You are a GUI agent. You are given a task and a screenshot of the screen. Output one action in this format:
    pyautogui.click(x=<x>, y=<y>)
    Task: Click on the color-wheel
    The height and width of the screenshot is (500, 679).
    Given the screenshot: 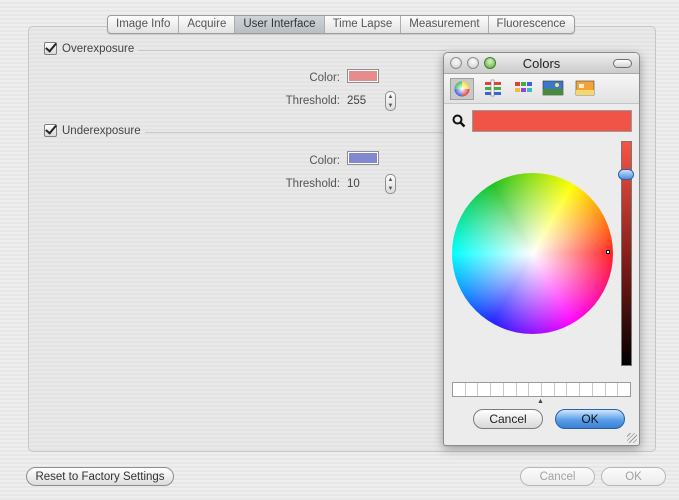 What is the action you would take?
    pyautogui.click(x=532, y=253)
    